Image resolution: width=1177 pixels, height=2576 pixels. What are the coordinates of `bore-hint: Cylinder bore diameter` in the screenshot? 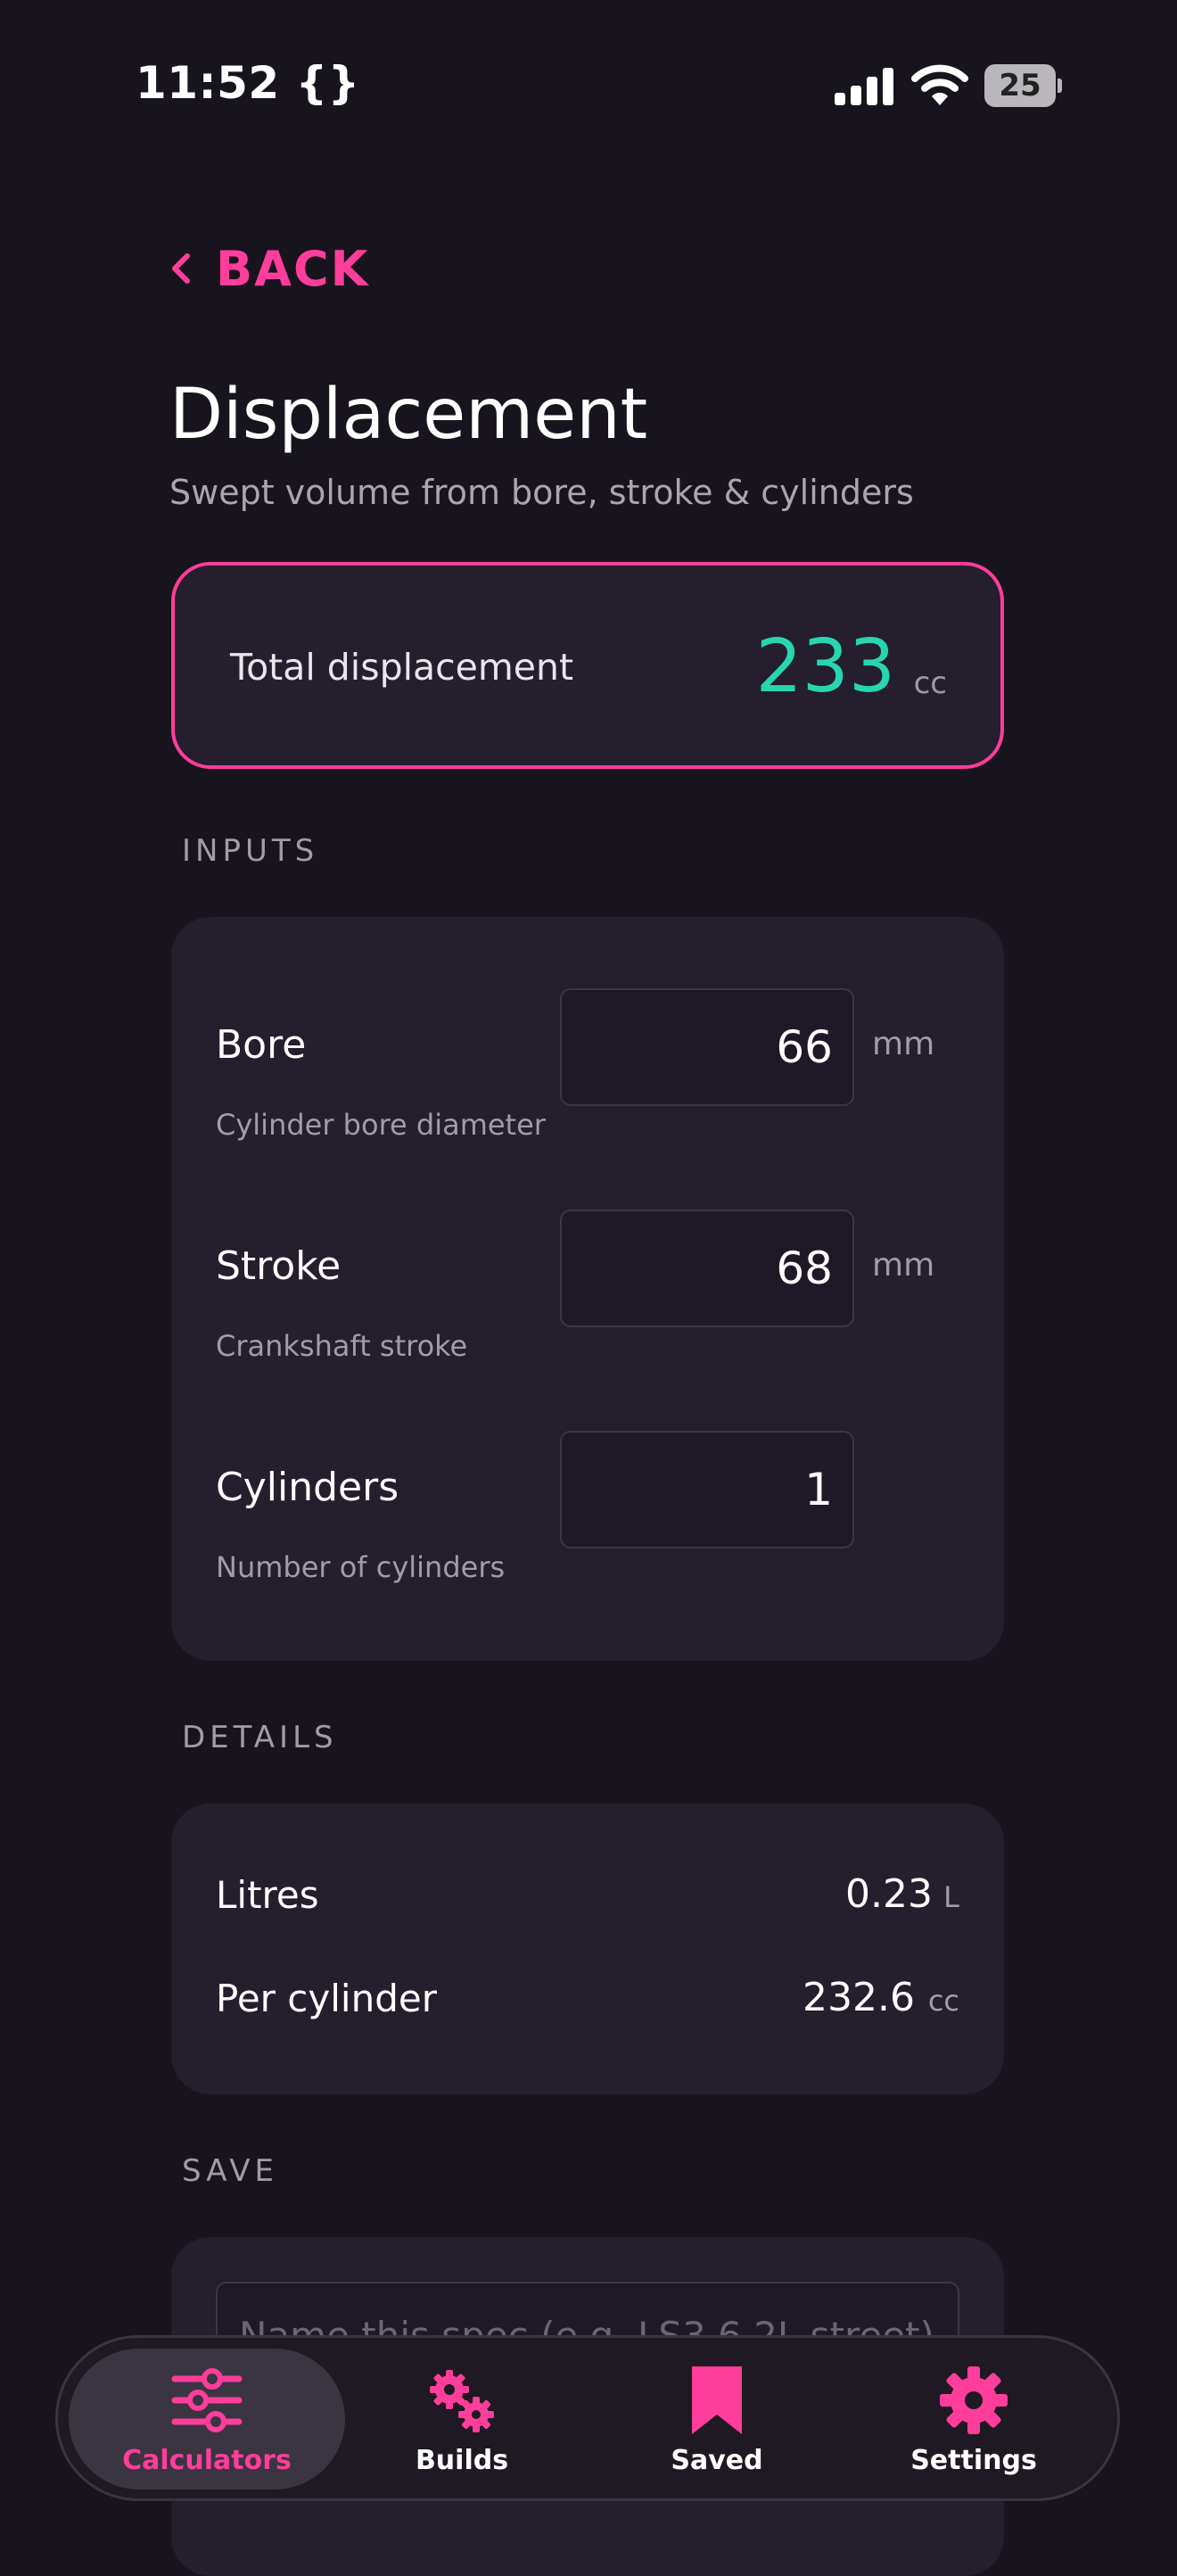 It's located at (381, 1125).